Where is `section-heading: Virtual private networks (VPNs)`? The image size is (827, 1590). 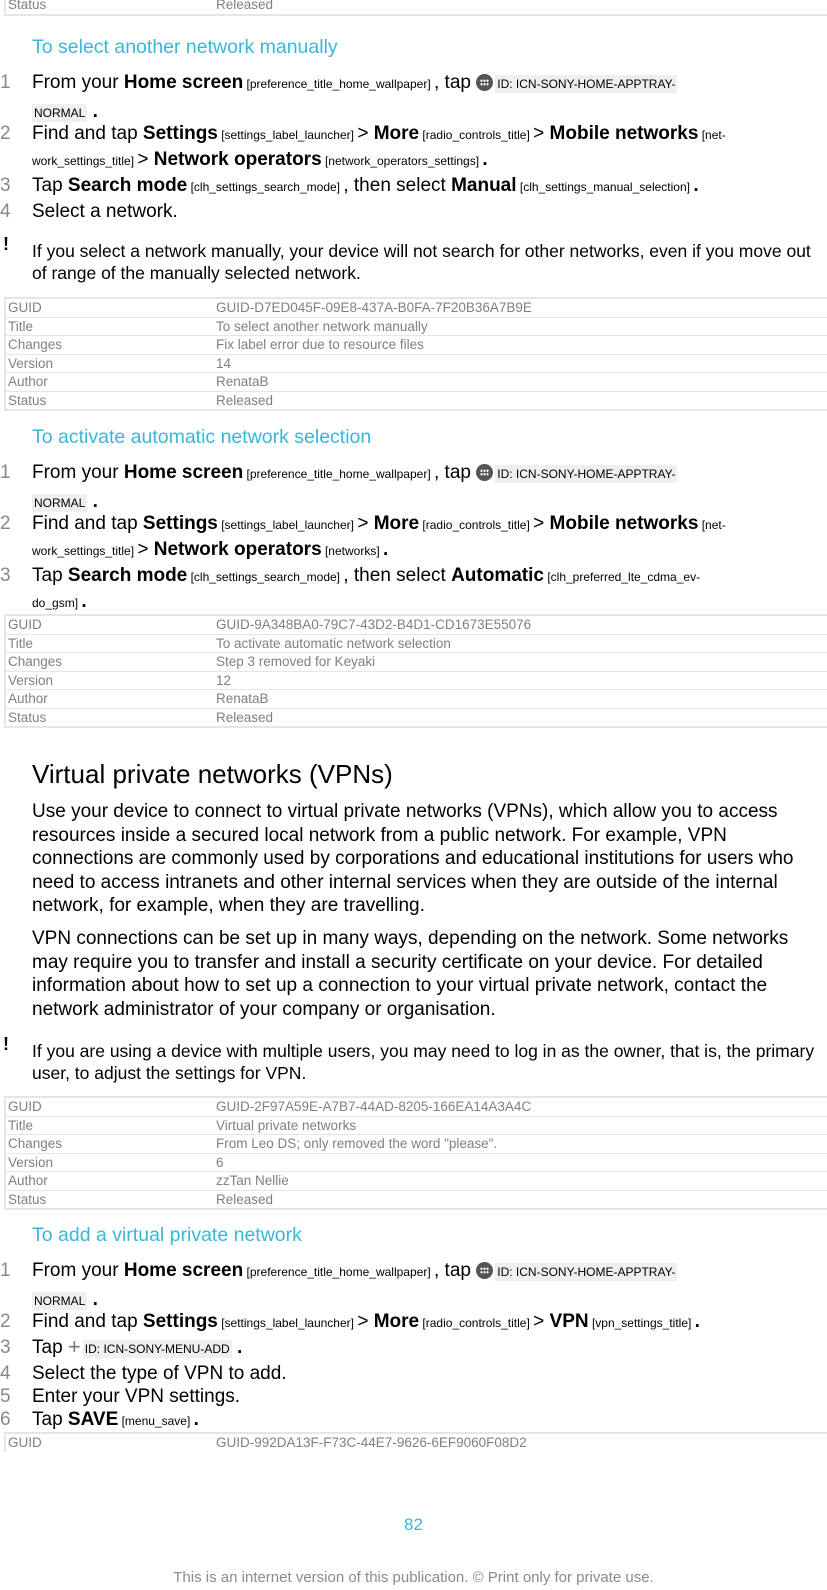
section-heading: Virtual private networks (VPNs) is located at coordinates (212, 774).